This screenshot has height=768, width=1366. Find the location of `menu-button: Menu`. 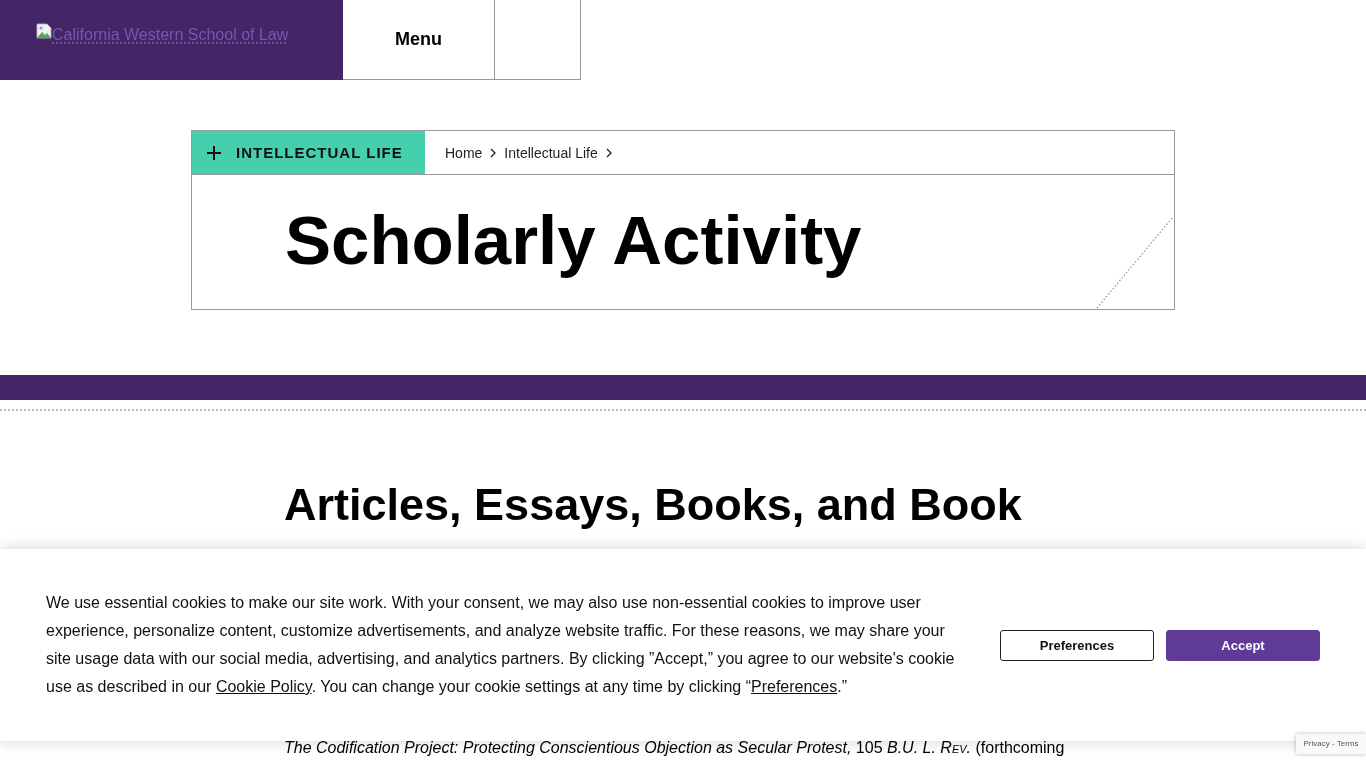

menu-button: Menu is located at coordinates (419, 40).